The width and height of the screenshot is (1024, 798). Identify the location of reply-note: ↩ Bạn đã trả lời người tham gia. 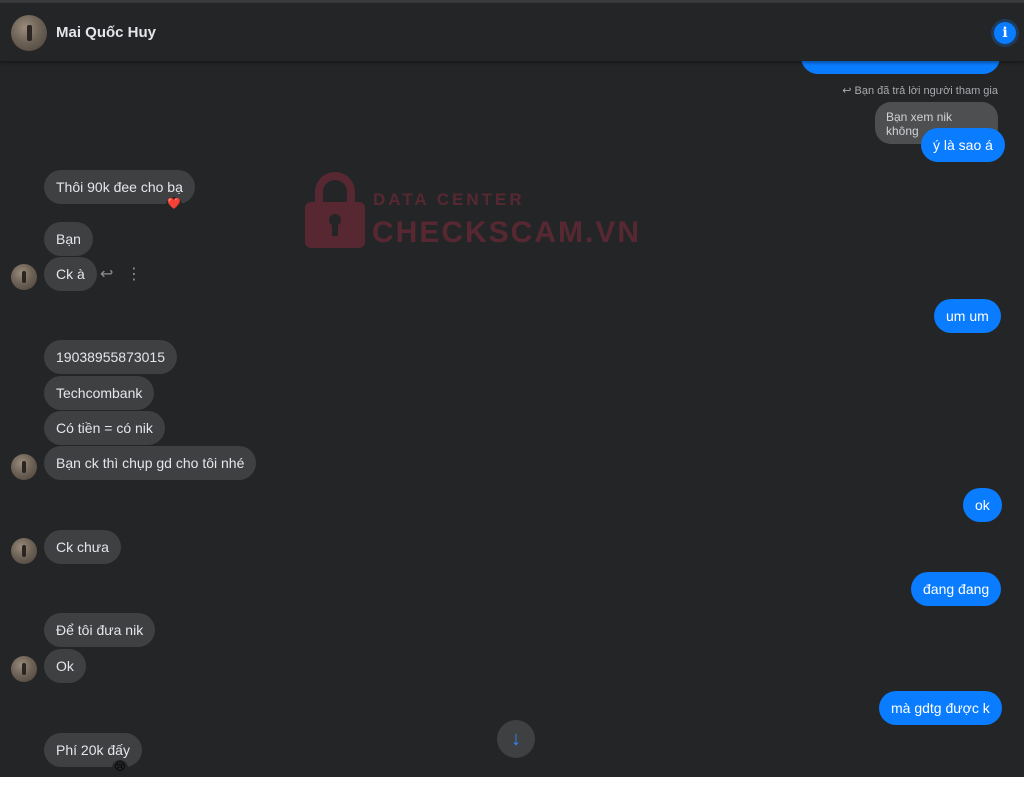
(920, 90).